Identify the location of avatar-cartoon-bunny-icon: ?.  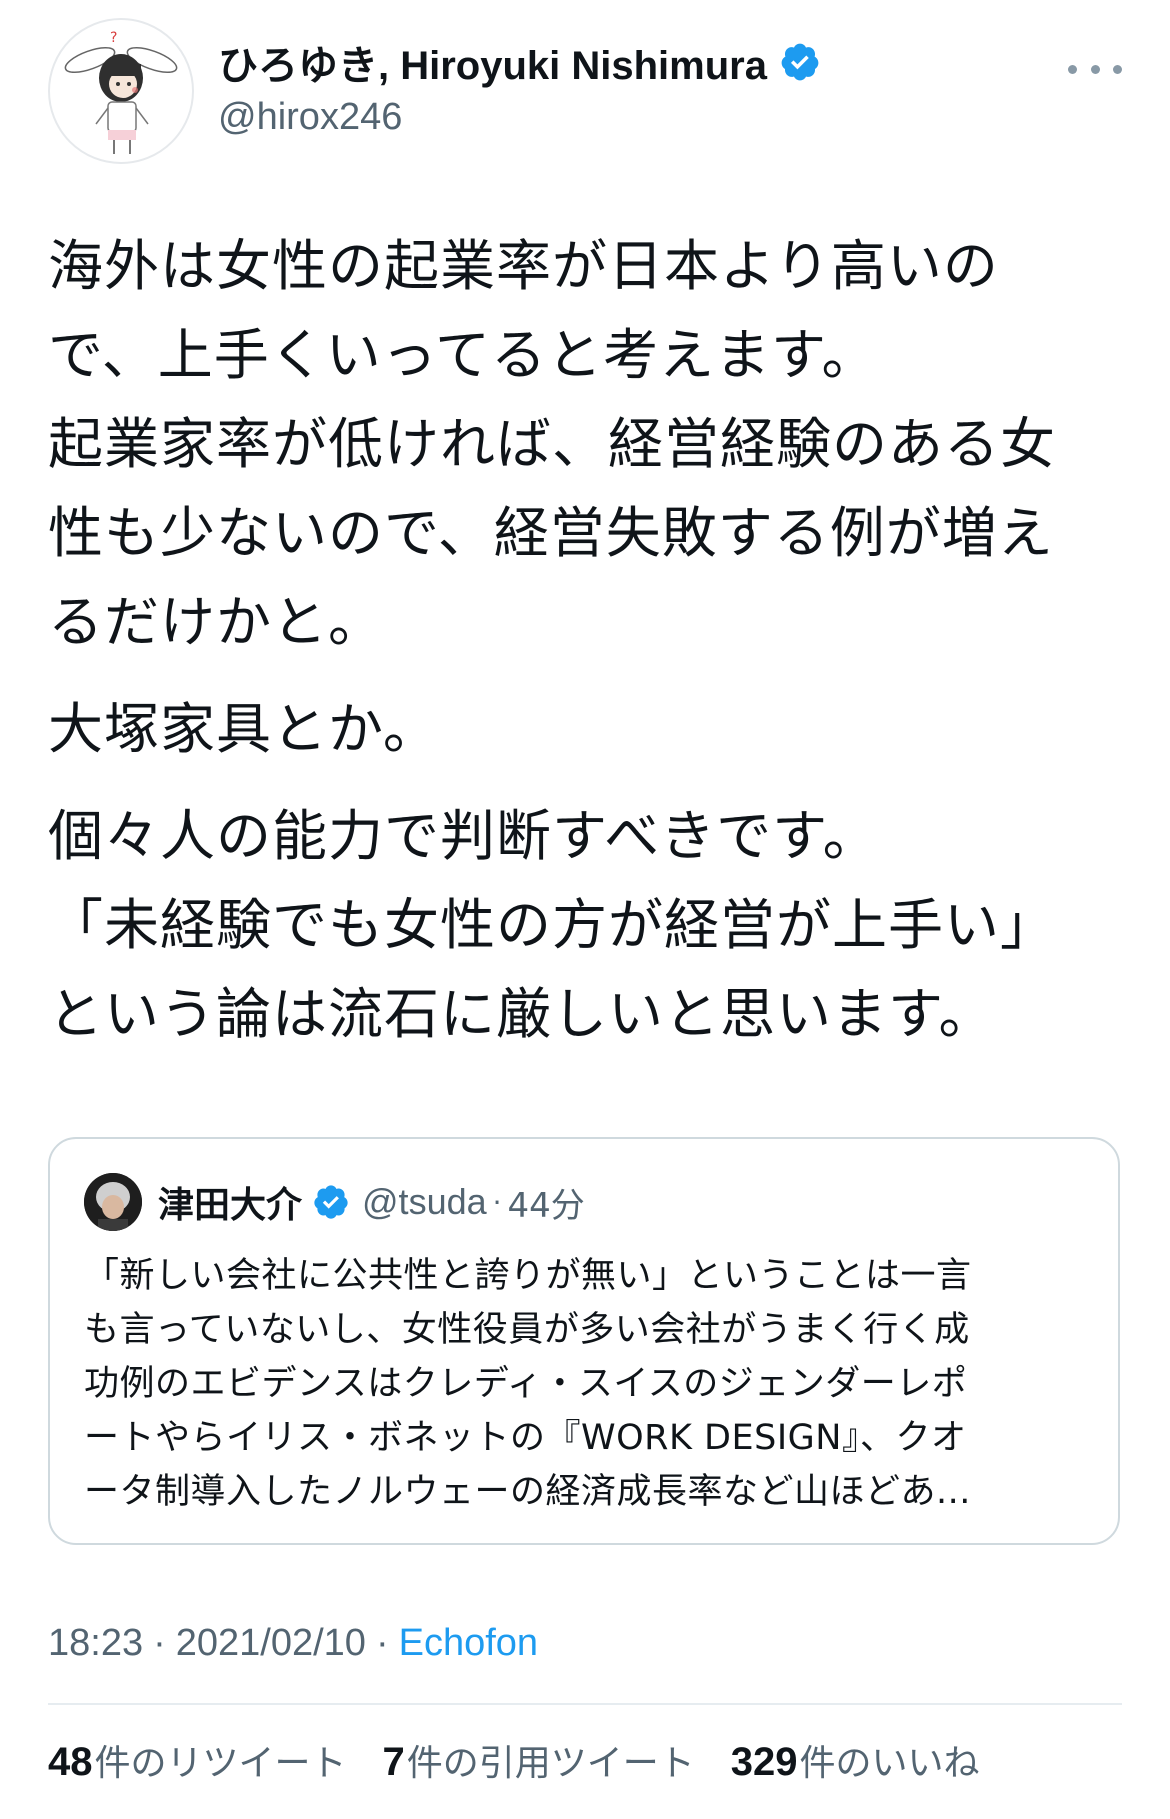
(121, 92).